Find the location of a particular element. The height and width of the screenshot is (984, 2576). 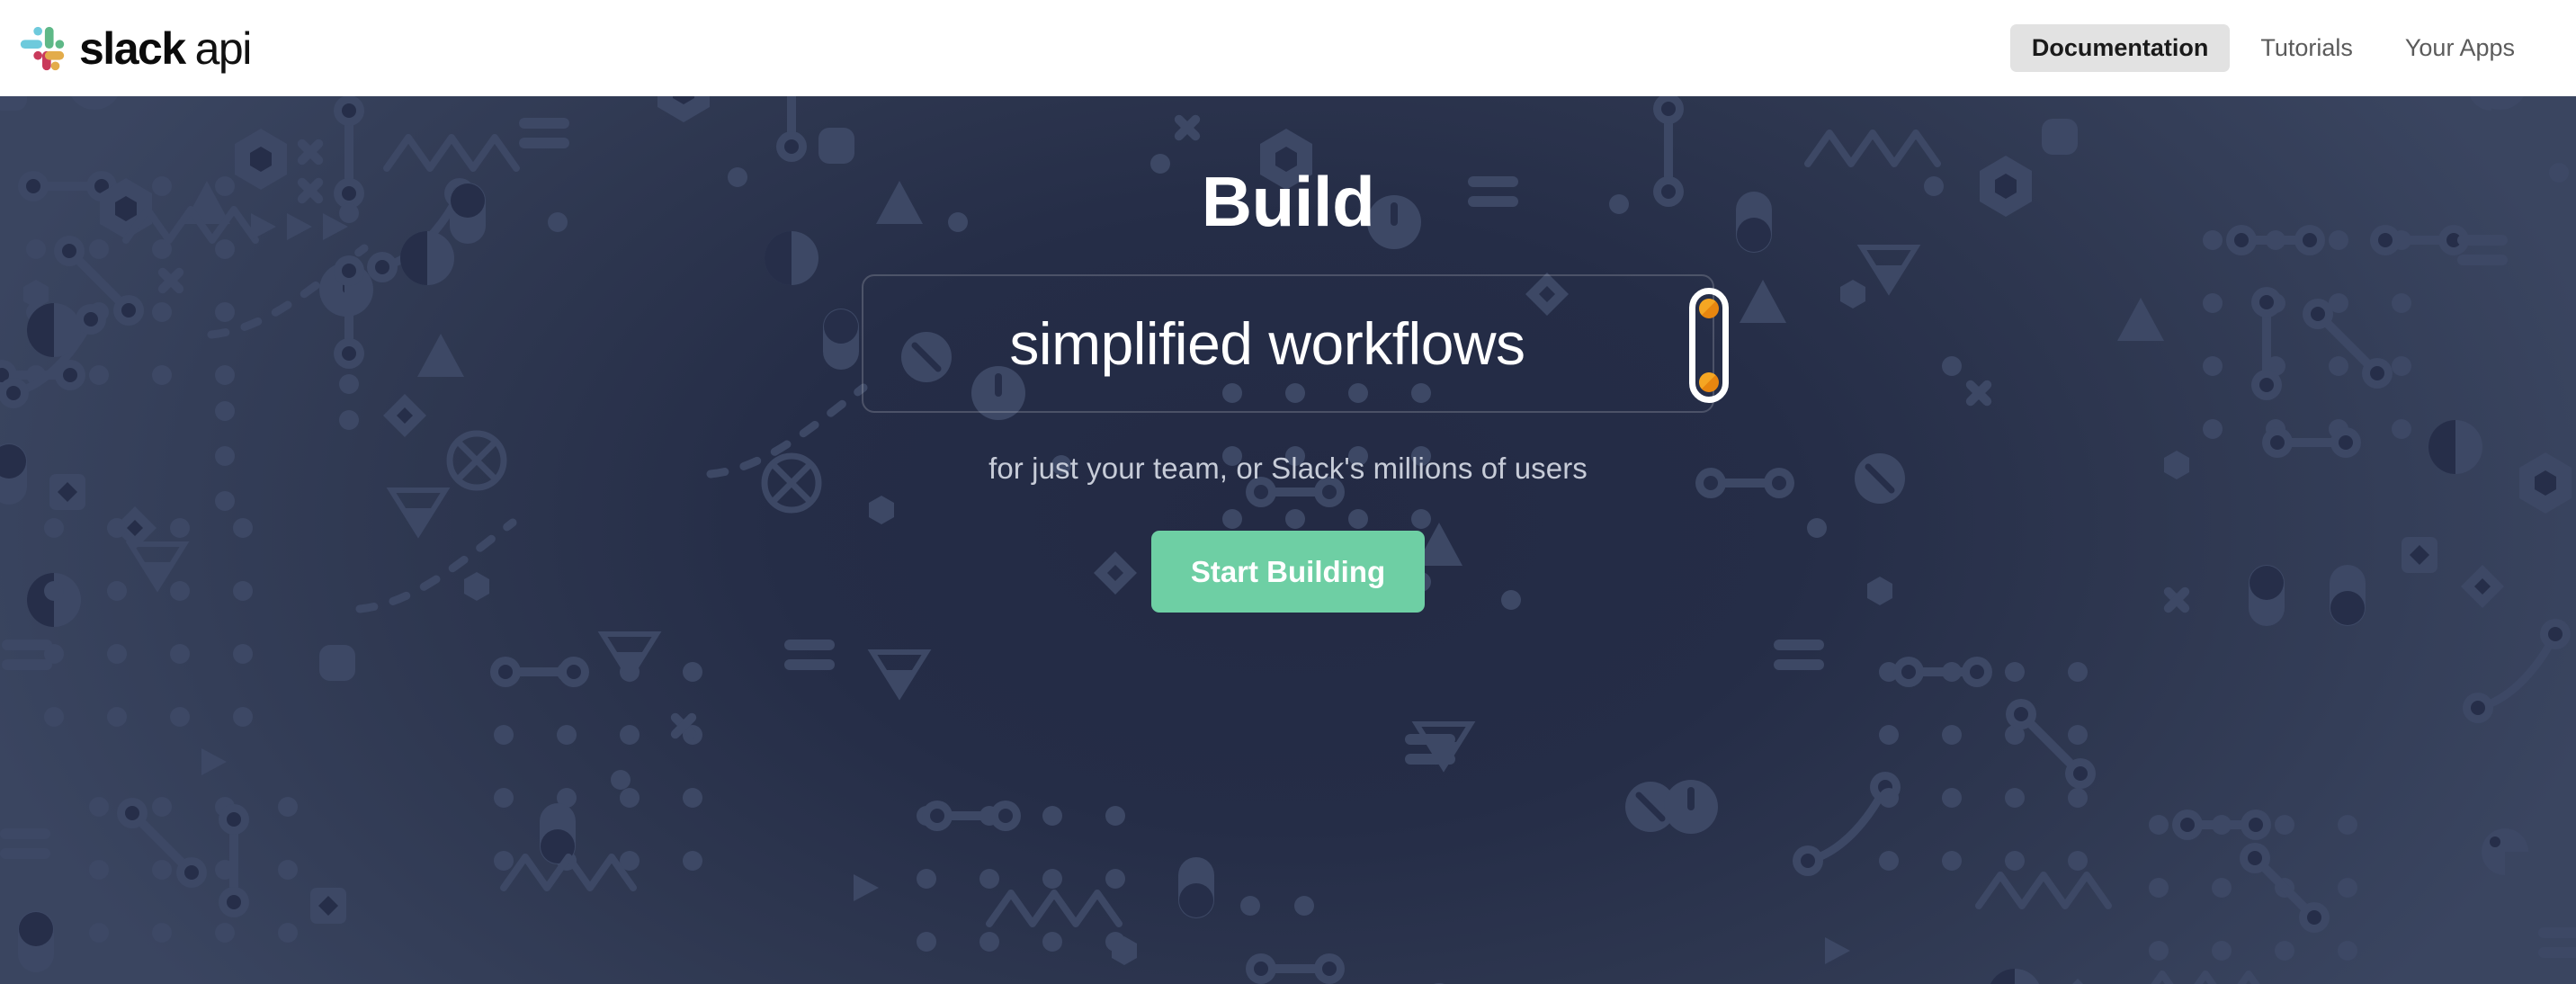

nav-item-tutorials: Tutorials is located at coordinates (2307, 48).